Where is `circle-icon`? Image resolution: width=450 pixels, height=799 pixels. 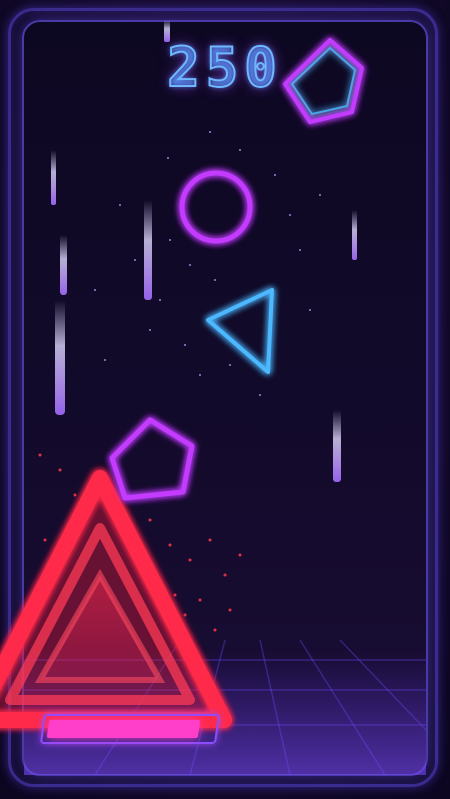
circle-icon is located at coordinates (216, 207).